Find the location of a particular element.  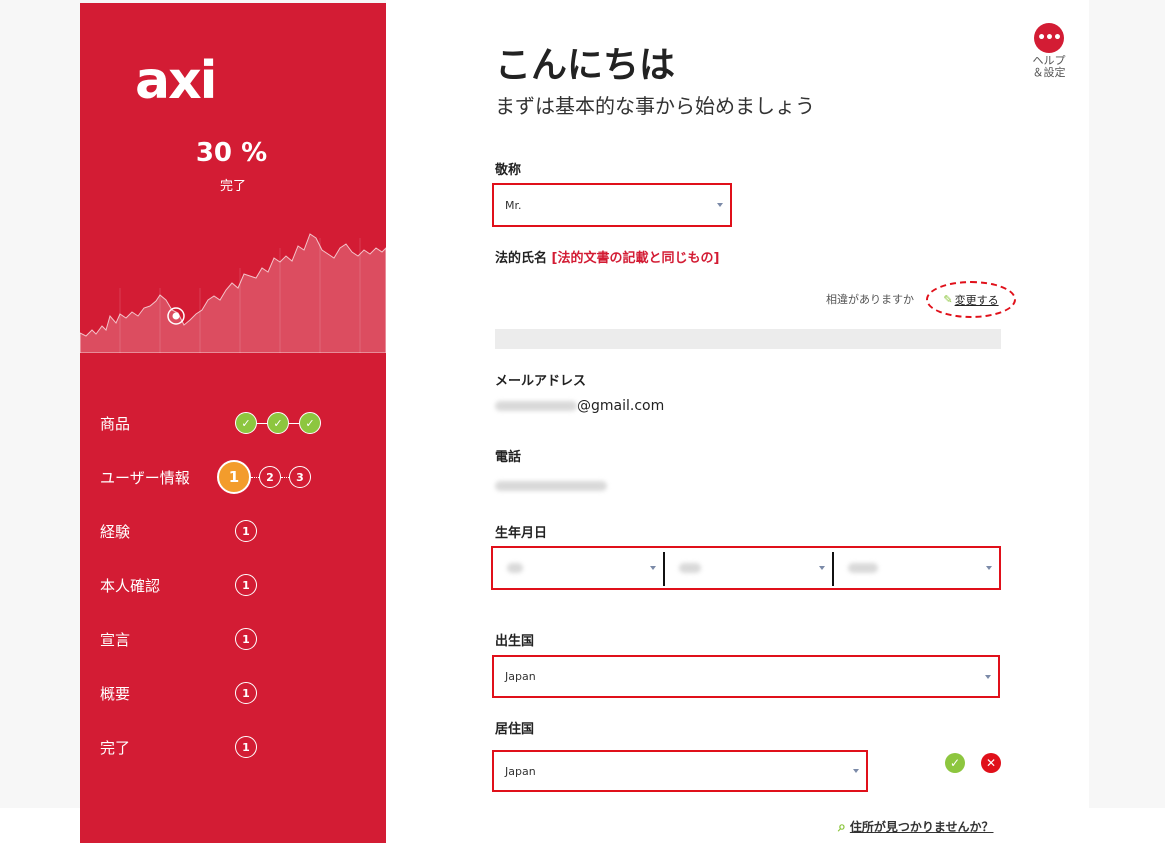

change-name-label: 変更する is located at coordinates (976, 300).